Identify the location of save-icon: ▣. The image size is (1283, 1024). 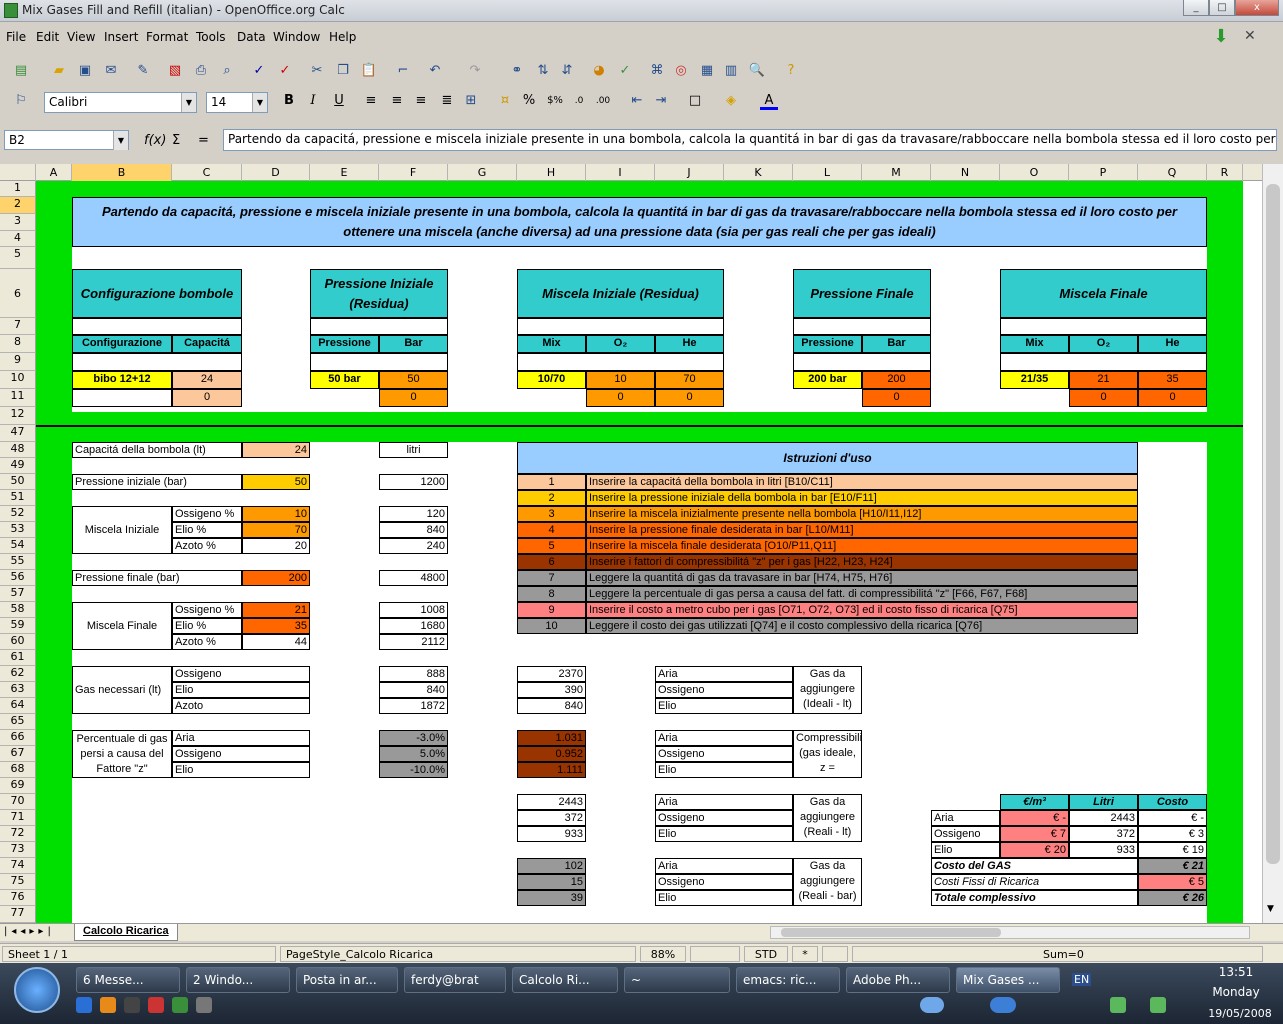
(85, 71).